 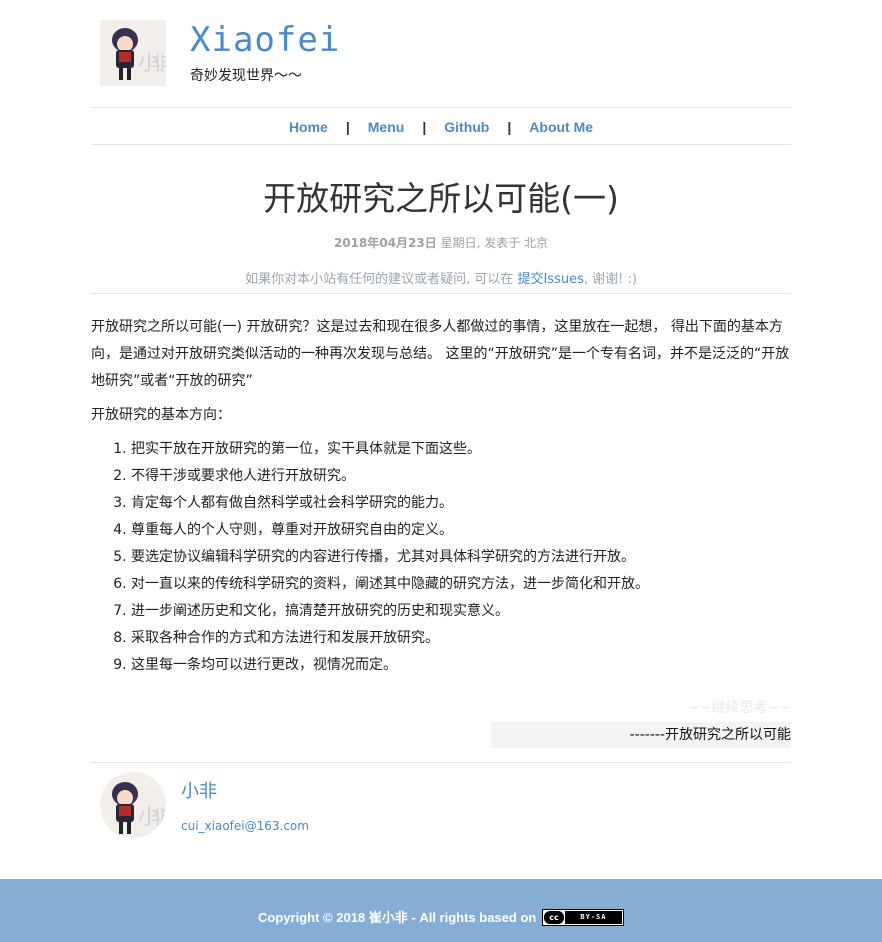 What do you see at coordinates (461, 638) in the screenshot?
I see `list-item: 采取各种合作的方式和方法进行和发展开放研究。` at bounding box center [461, 638].